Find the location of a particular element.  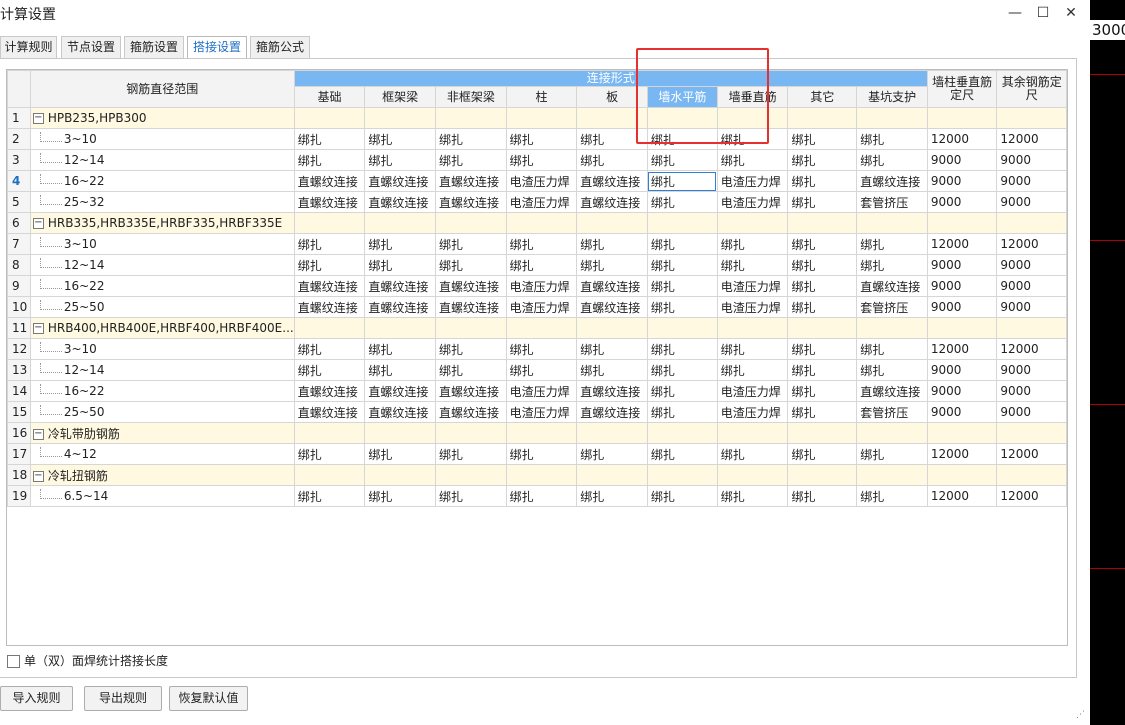

weld-length-option: 单（双）面焊统计搭接长度 is located at coordinates (87, 661).